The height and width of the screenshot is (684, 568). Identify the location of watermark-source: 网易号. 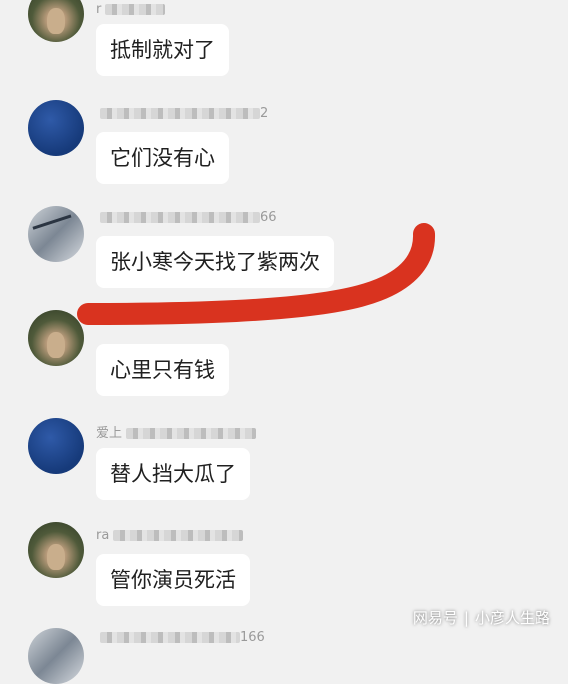
(435, 618).